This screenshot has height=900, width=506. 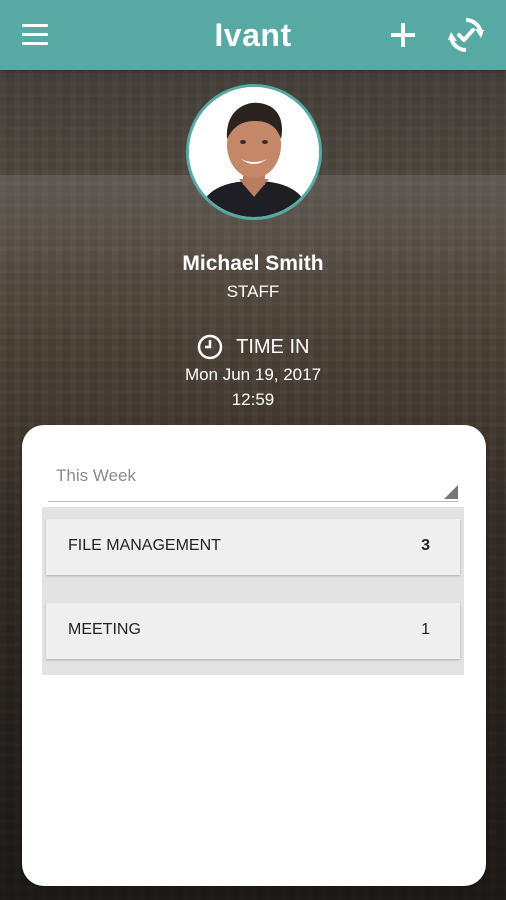 I want to click on activity-count: 3, so click(x=425, y=545).